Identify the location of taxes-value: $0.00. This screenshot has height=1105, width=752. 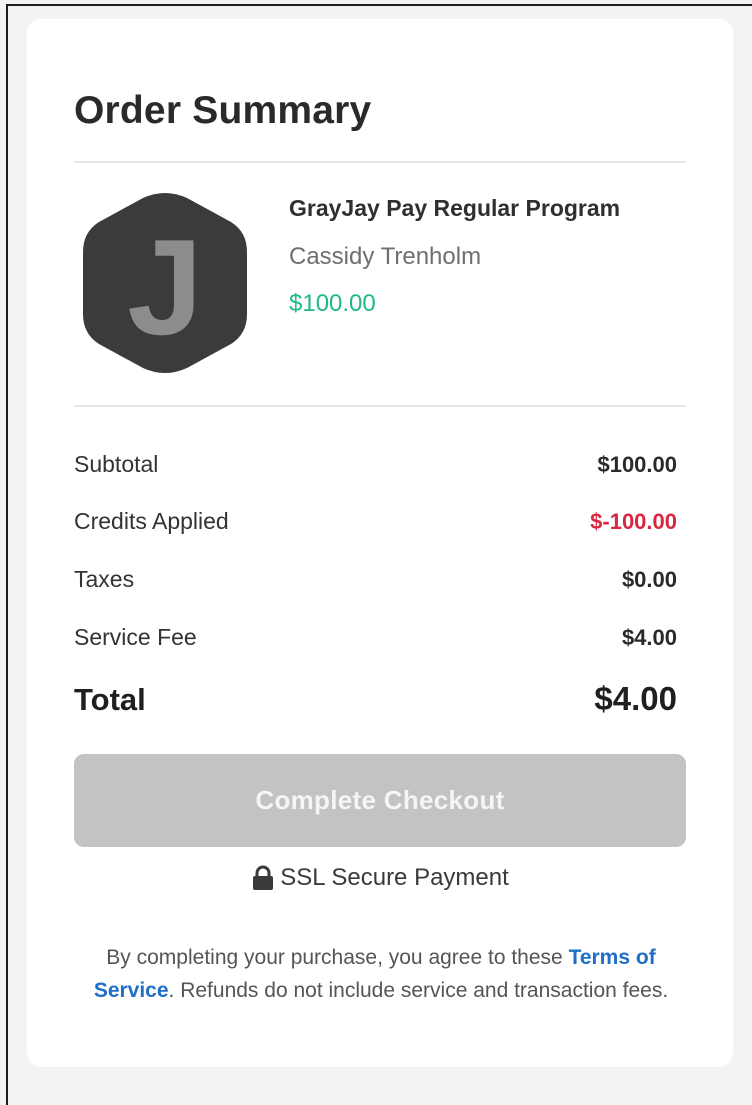
(649, 579).